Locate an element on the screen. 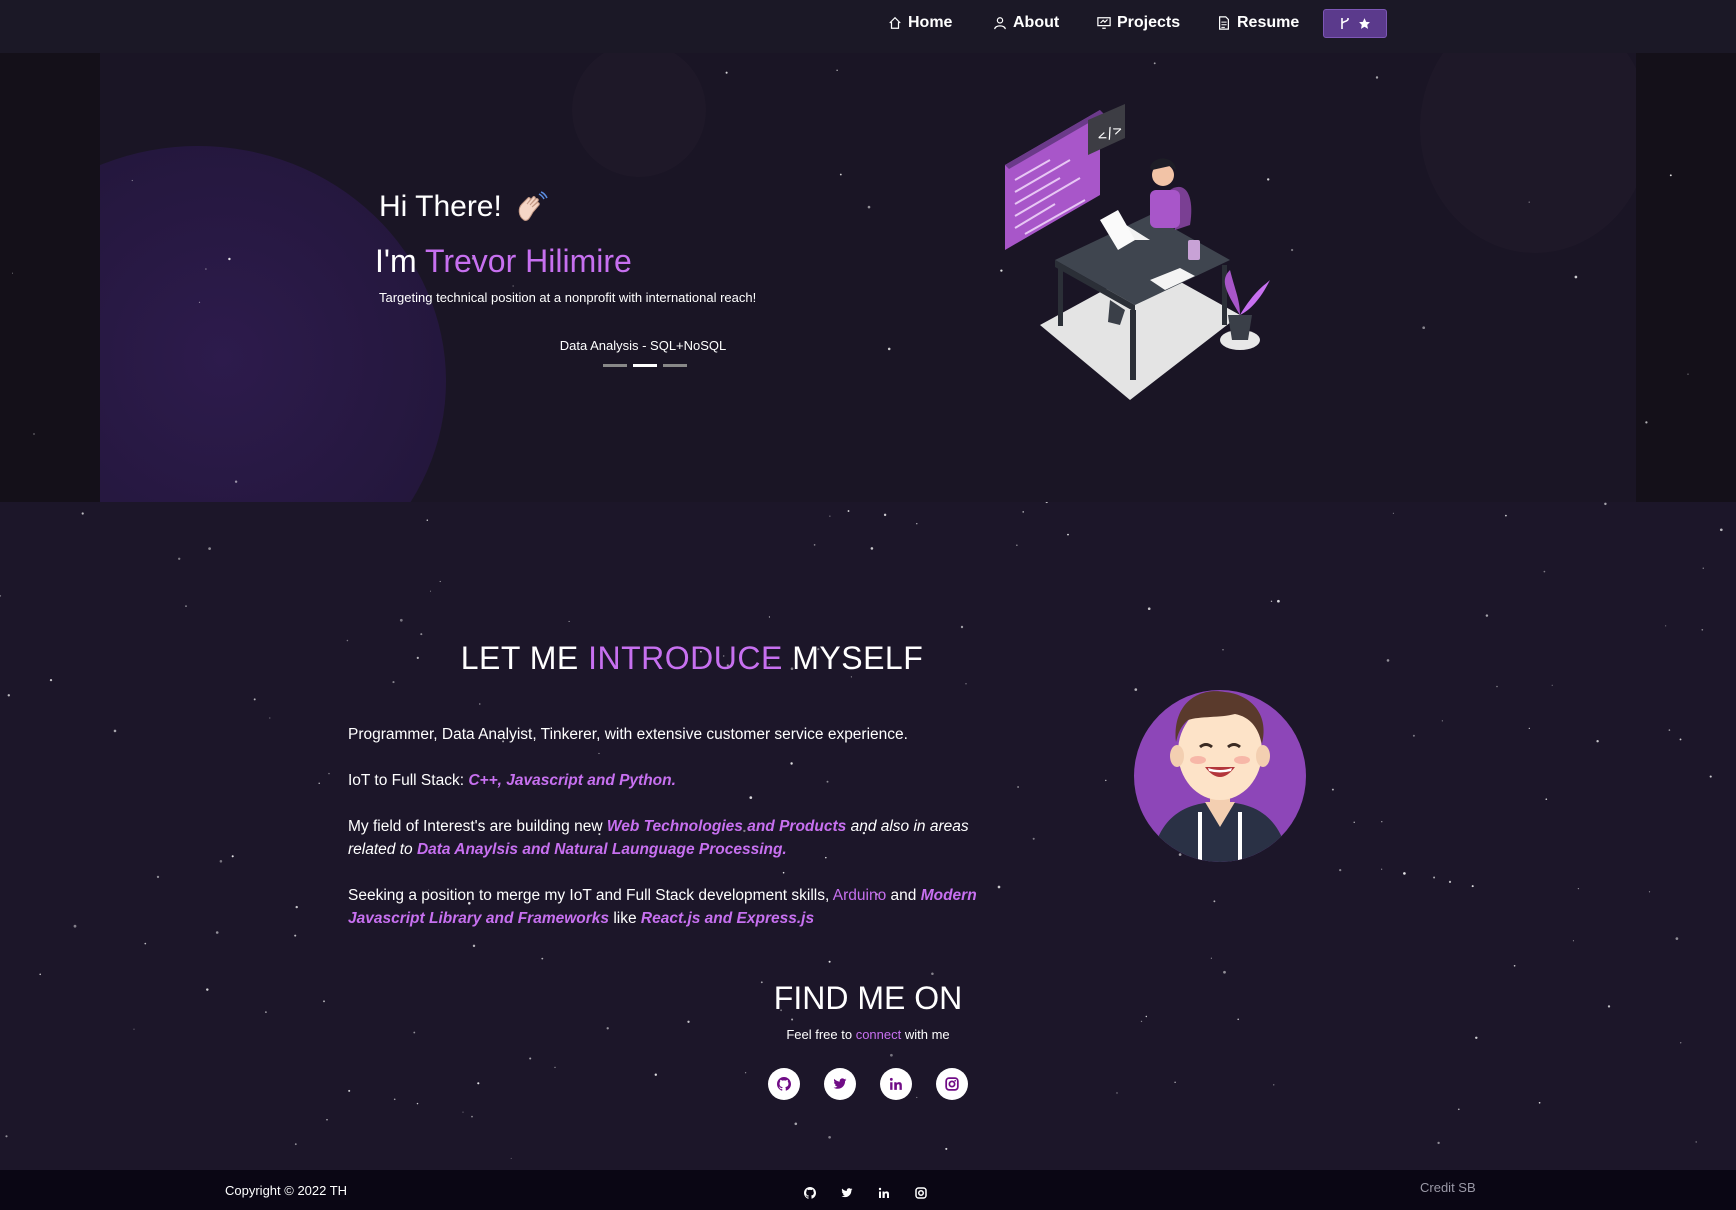 The image size is (1736, 1210). nav-resume: Resume is located at coordinates (1258, 23).